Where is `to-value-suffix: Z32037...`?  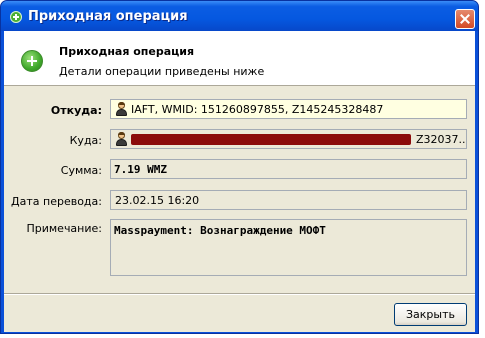
to-value-suffix: Z32037... is located at coordinates (441, 139).